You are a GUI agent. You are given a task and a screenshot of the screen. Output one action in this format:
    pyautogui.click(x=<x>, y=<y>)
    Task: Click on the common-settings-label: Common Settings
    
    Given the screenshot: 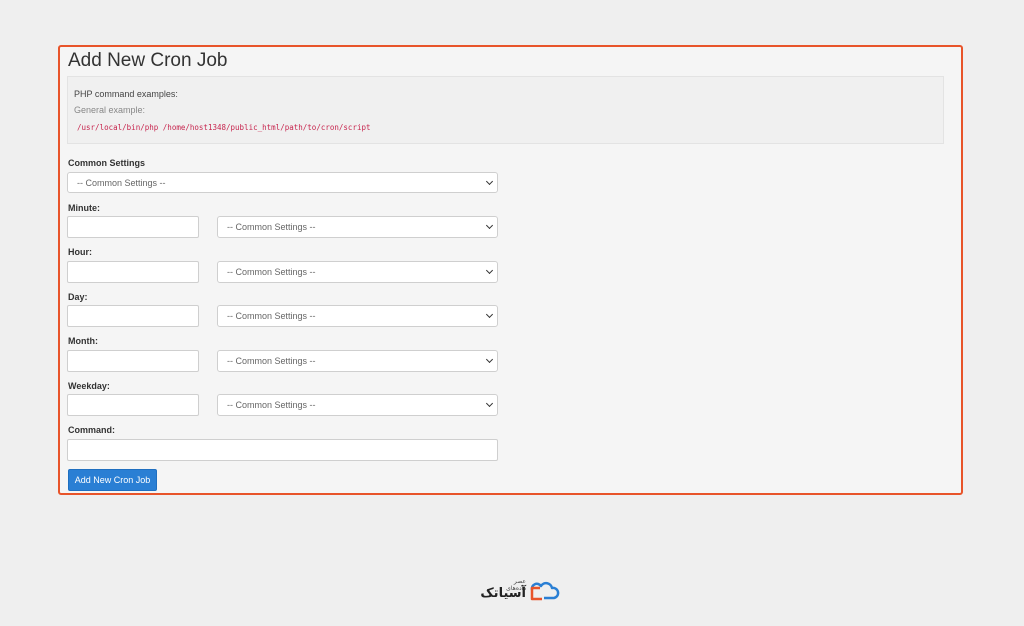 What is the action you would take?
    pyautogui.click(x=107, y=163)
    